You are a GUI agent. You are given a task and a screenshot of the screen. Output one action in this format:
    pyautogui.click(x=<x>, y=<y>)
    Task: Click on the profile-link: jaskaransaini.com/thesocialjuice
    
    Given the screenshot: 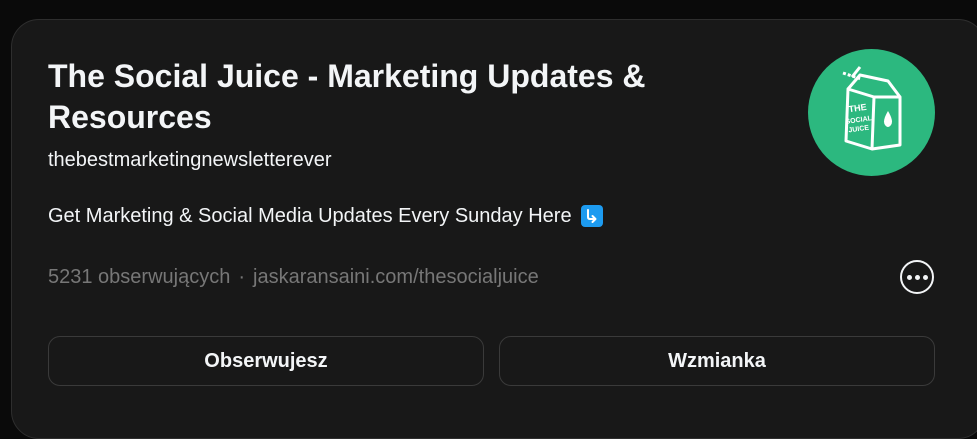 What is the action you would take?
    pyautogui.click(x=396, y=277)
    